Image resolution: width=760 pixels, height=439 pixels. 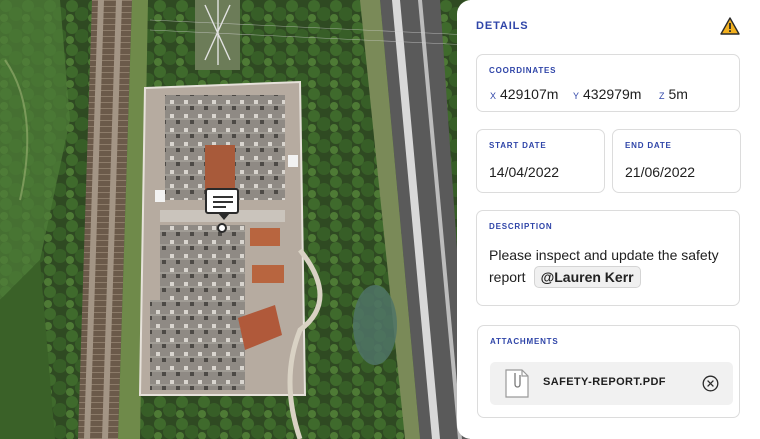 I want to click on comment-bubble, so click(x=222, y=204).